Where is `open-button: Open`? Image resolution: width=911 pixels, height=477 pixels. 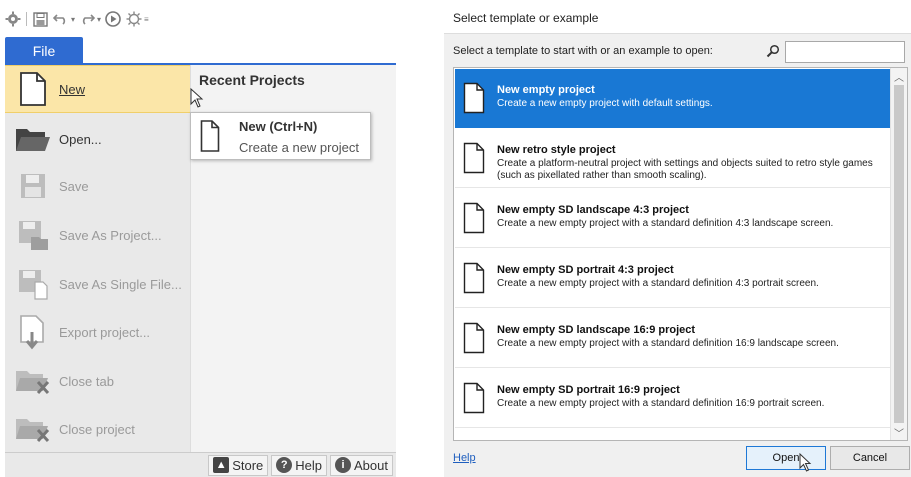
open-button: Open is located at coordinates (786, 458).